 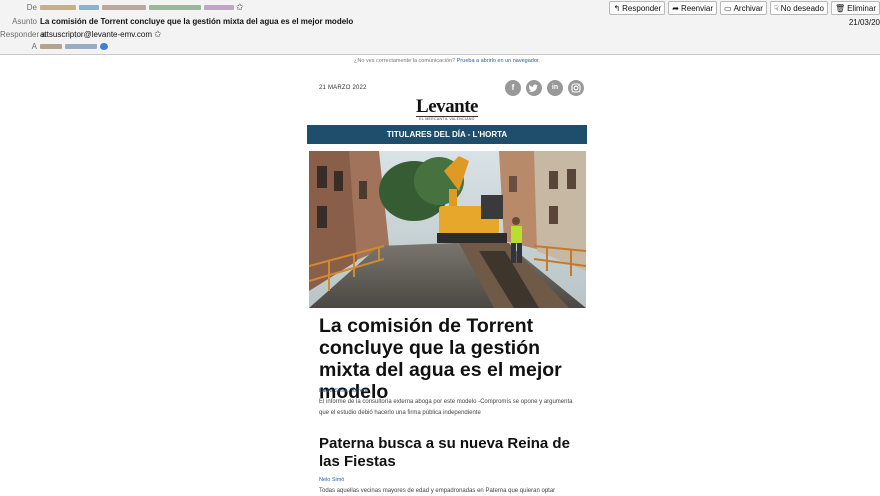 What do you see at coordinates (864, 22) in the screenshot?
I see `message-date: 21/03/20` at bounding box center [864, 22].